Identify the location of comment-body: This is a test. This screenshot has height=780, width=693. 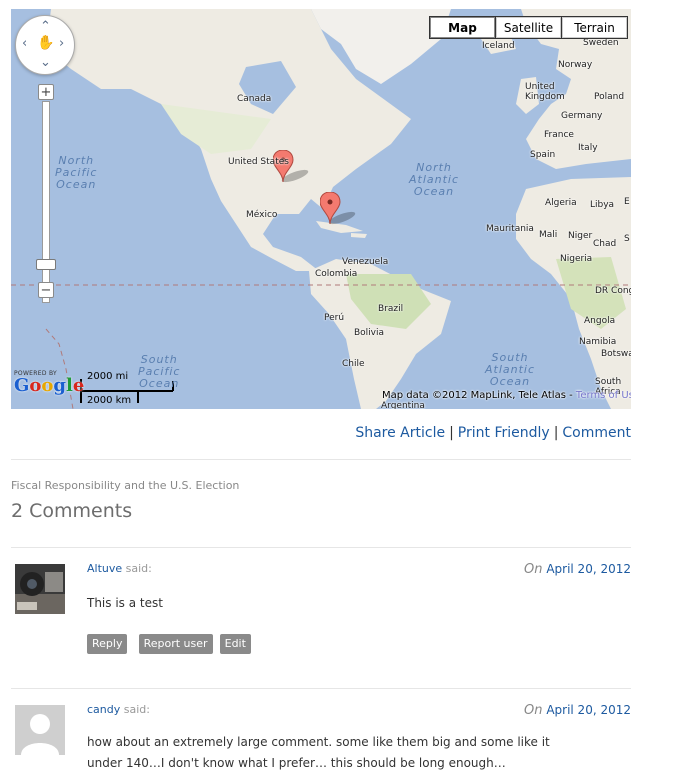
(125, 603).